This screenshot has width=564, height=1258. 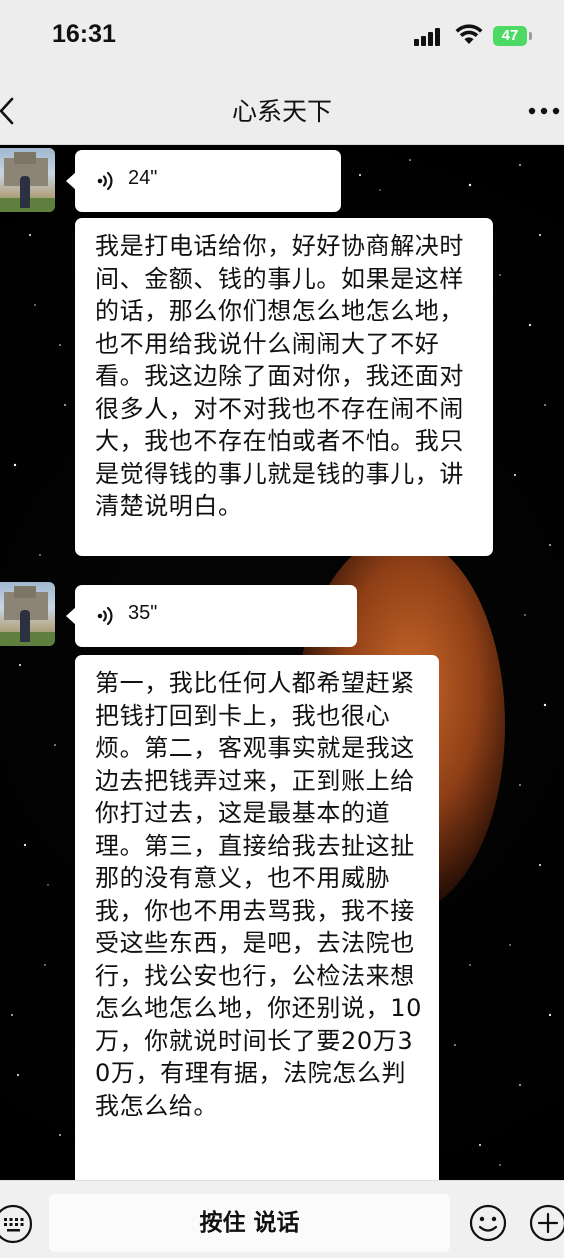 I want to click on voice-message-bubble: 24", so click(x=203, y=181).